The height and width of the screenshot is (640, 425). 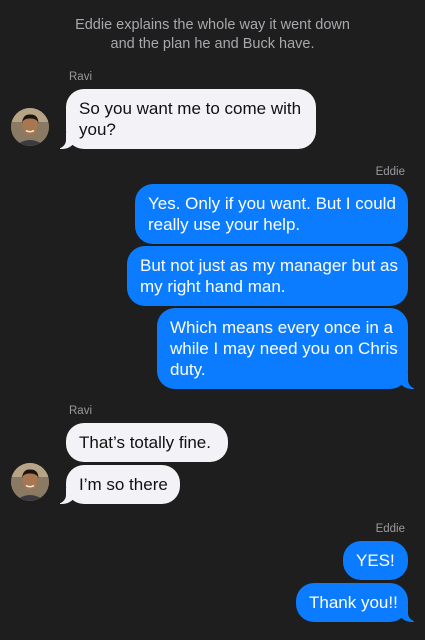 I want to click on message-bubble-incoming: I’m so there, so click(x=117, y=484).